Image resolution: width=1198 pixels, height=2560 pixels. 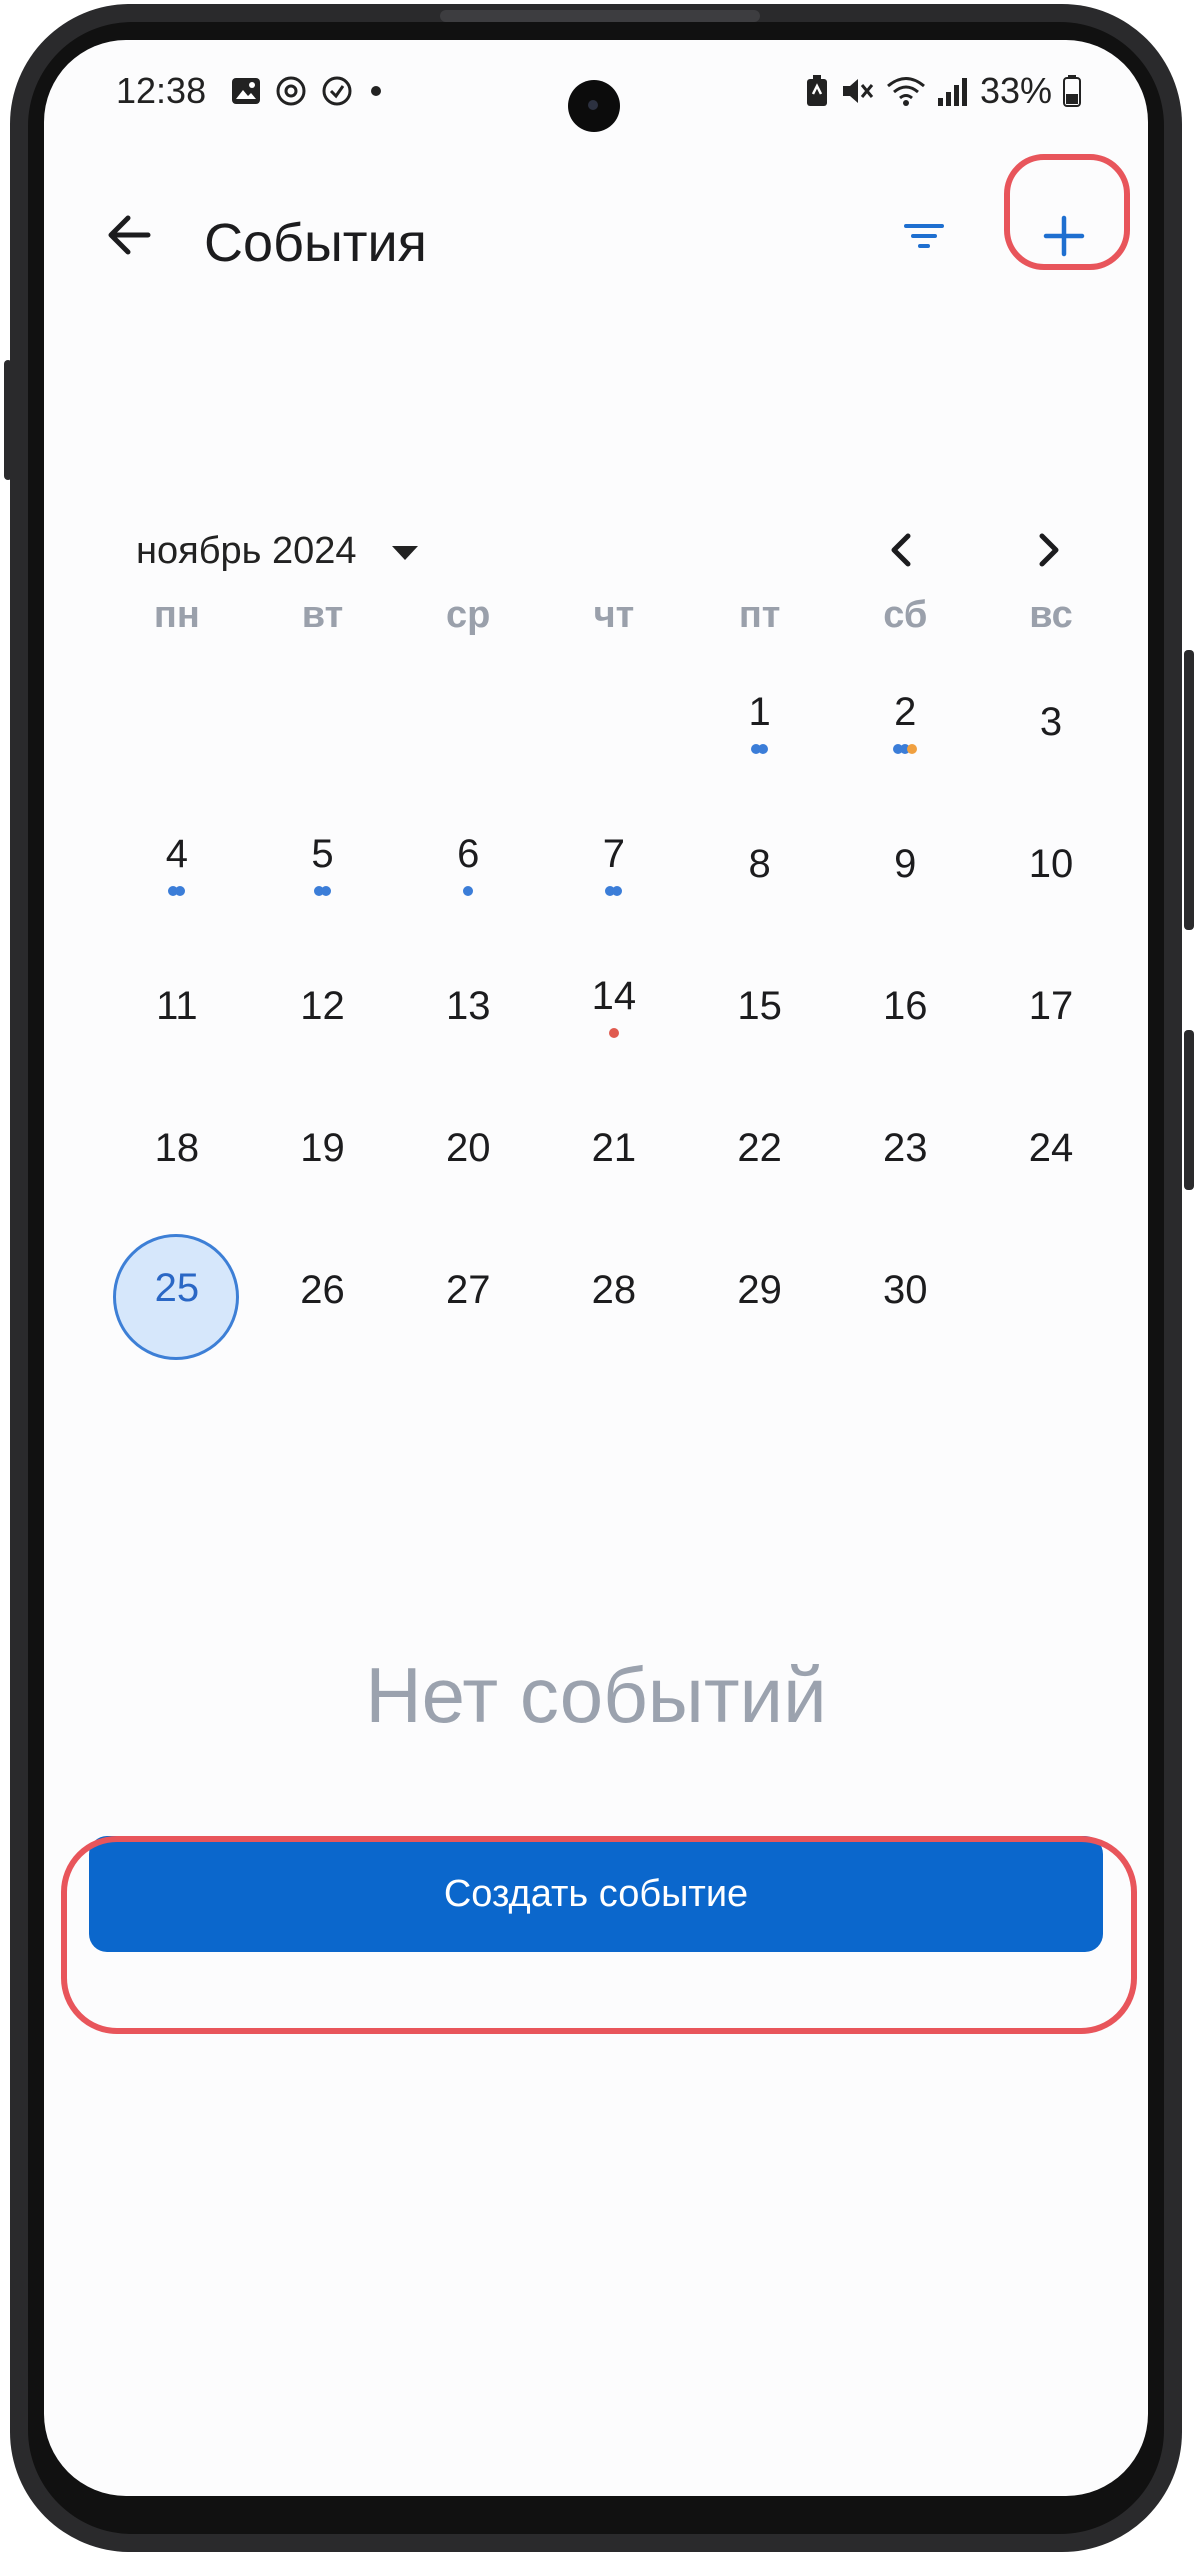 I want to click on calendar-day: 16, so click(x=905, y=1015).